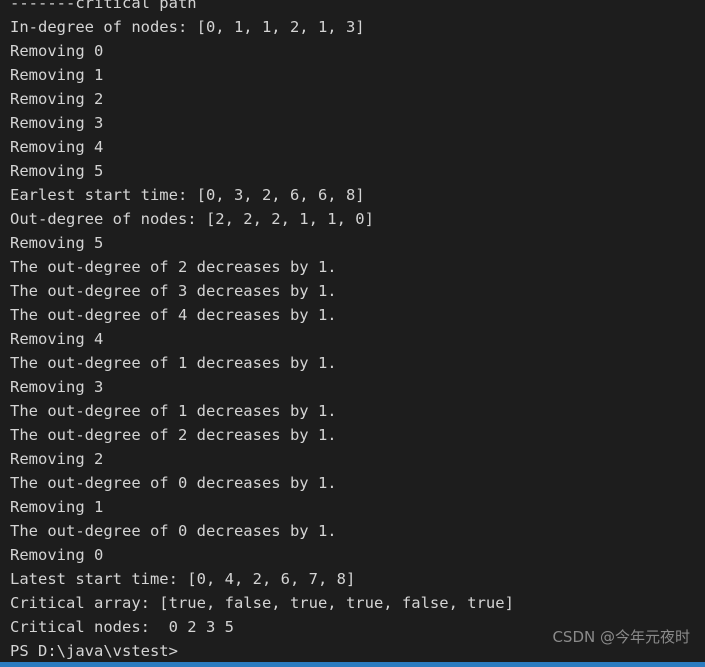 The image size is (705, 667). I want to click on terminal-line: Latest start time: [0, 4, 2, 6, 7, 8], so click(183, 579).